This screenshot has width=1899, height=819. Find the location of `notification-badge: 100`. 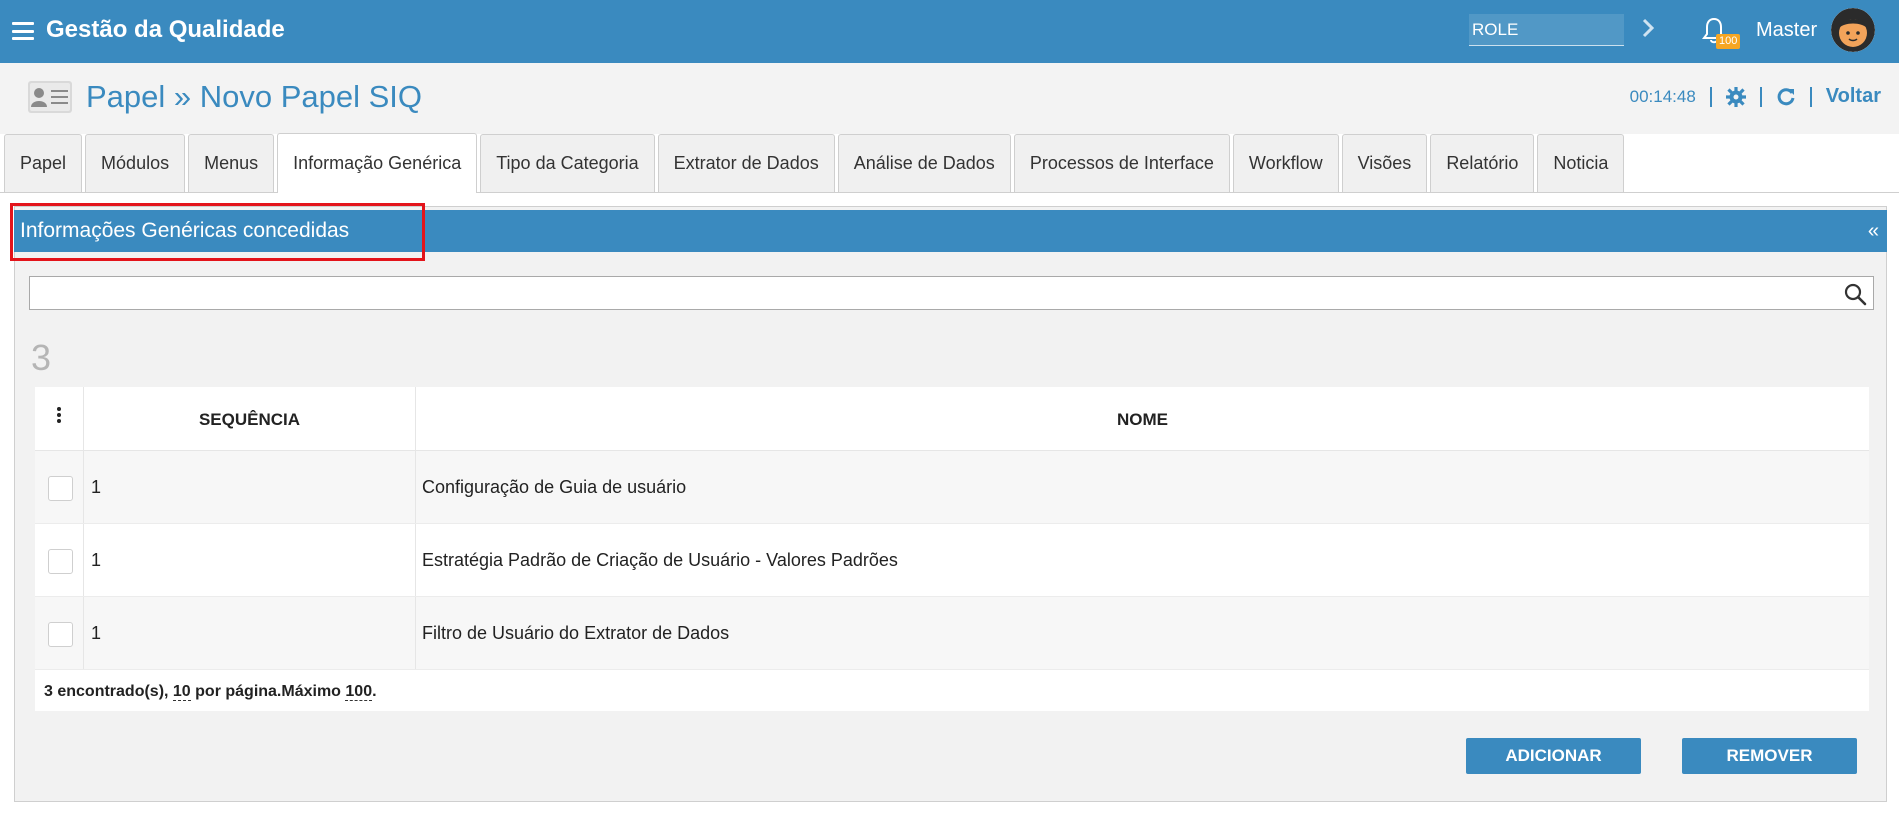

notification-badge: 100 is located at coordinates (1728, 41).